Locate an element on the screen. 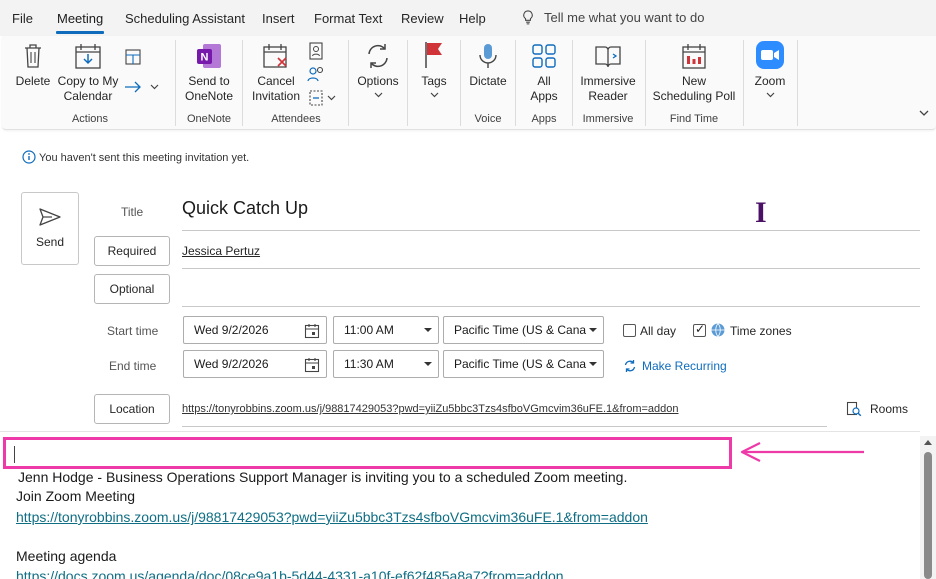 Image resolution: width=936 pixels, height=579 pixels. vertical-scrollbar is located at coordinates (928, 507).